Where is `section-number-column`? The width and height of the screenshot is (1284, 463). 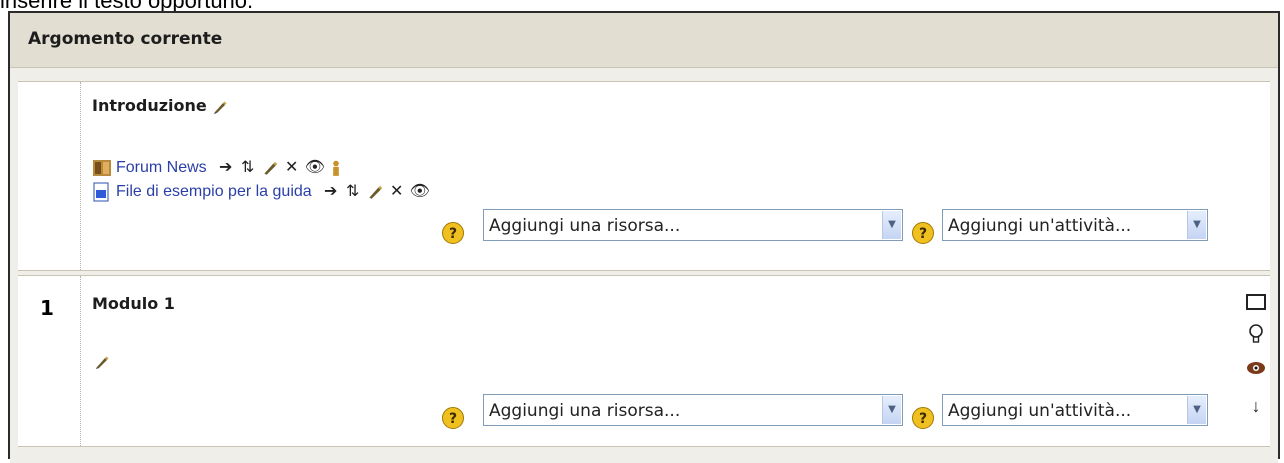
section-number-column is located at coordinates (49, 176).